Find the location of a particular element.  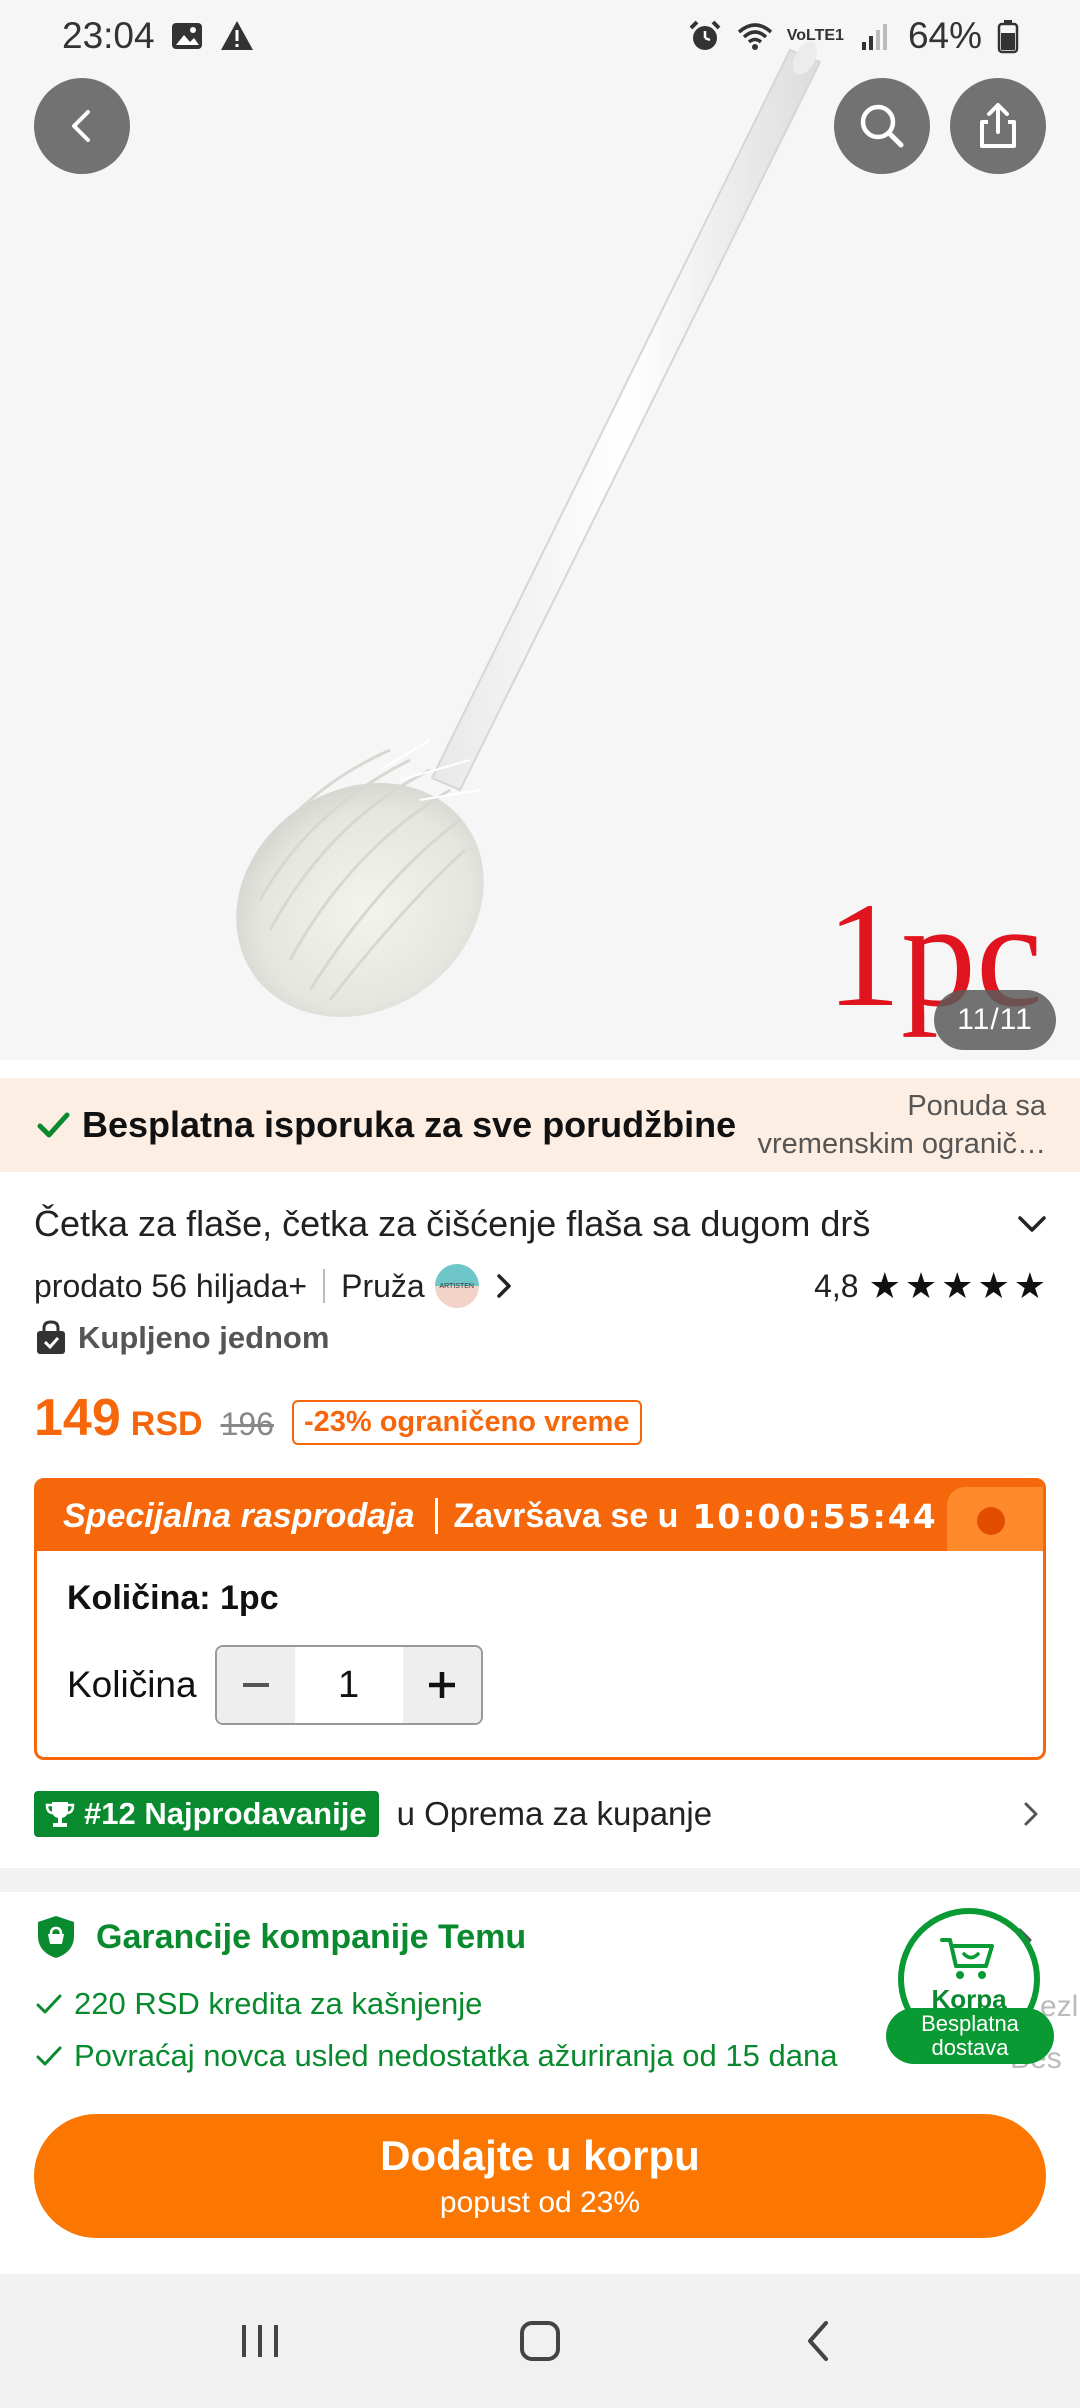

bought-once-row: Kupljeno jednom is located at coordinates (181, 1338).